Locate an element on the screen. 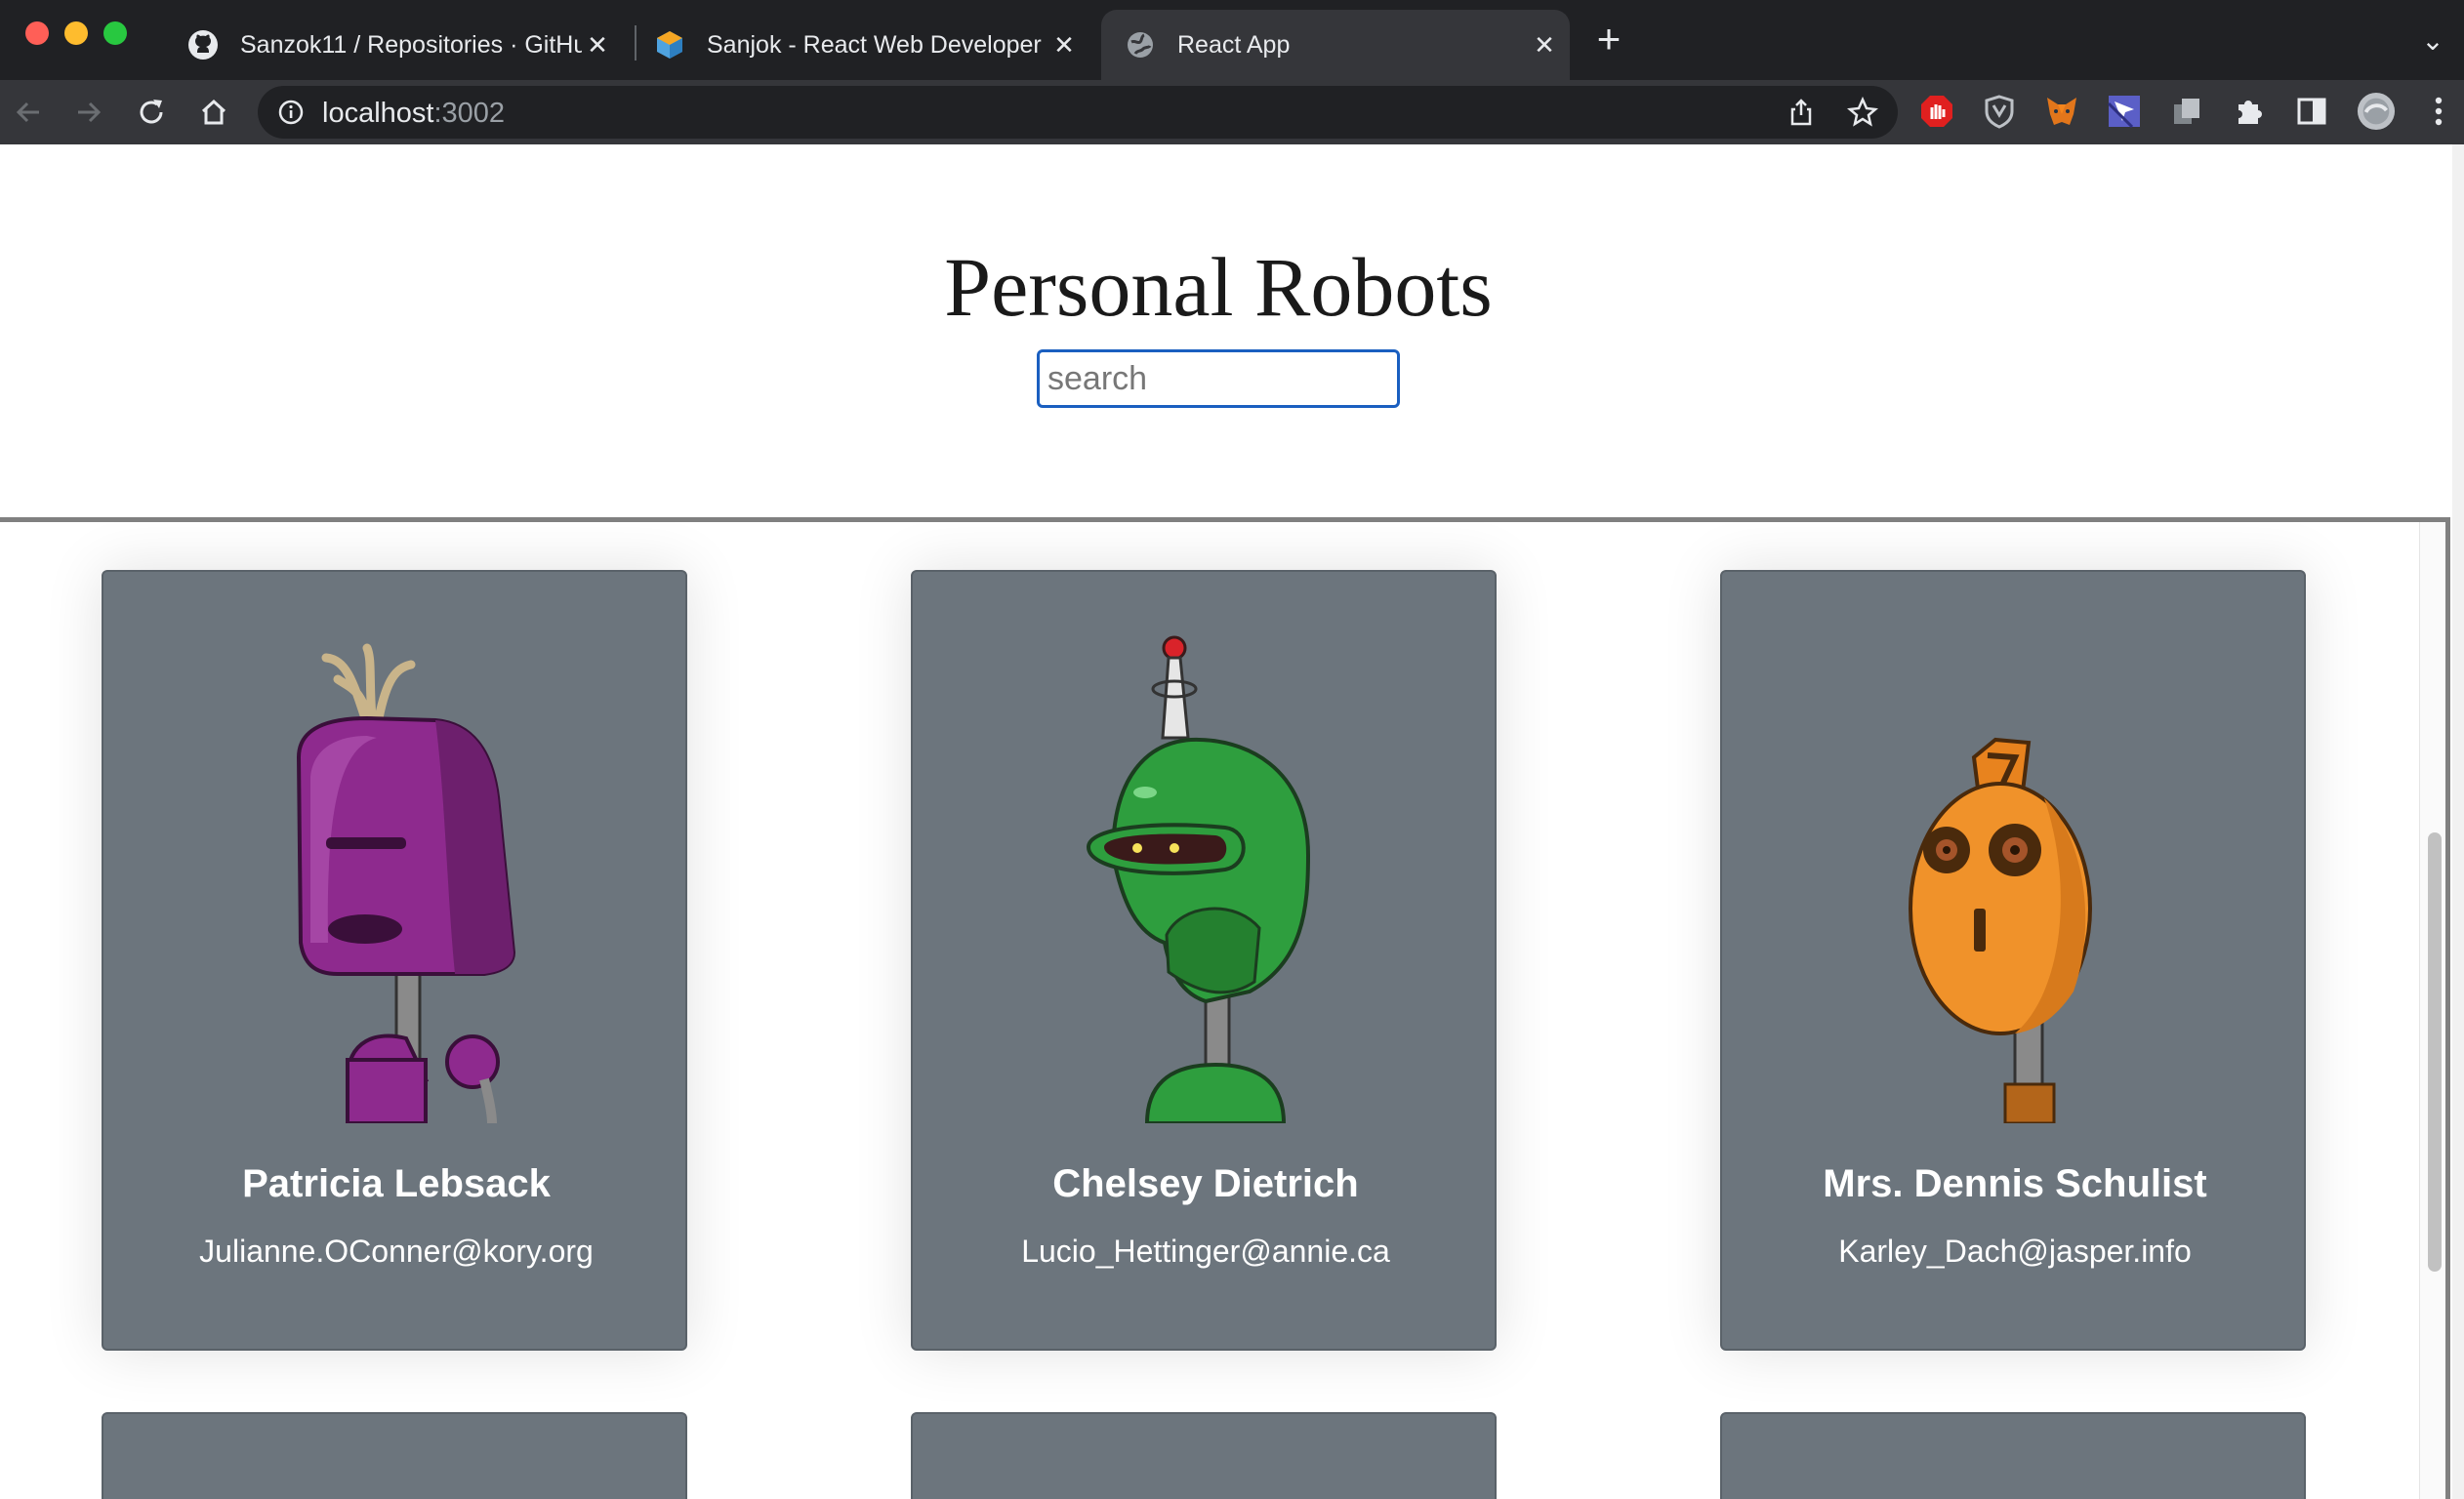 Image resolution: width=2464 pixels, height=1499 pixels. tab-title: React App is located at coordinates (1234, 44).